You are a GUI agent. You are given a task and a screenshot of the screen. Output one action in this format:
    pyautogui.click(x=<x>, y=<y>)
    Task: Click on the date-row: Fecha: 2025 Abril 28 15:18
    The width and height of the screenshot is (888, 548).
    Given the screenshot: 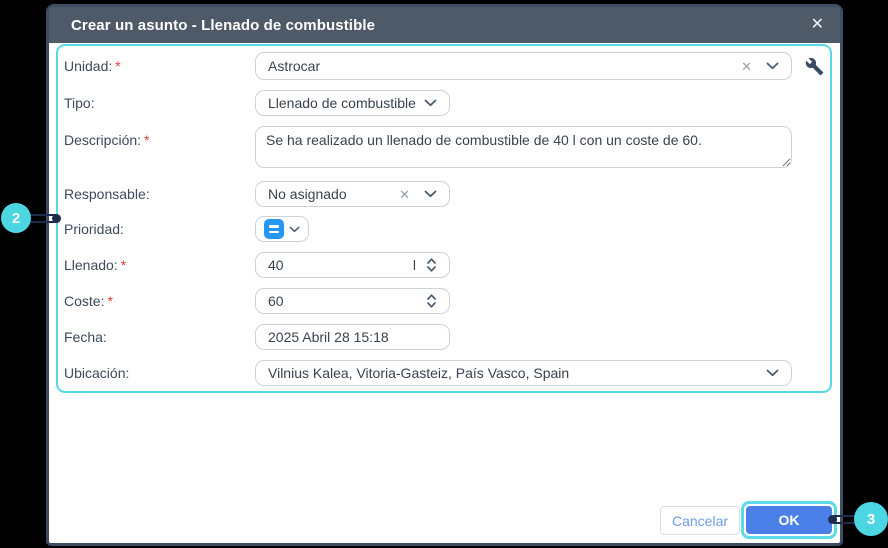 What is the action you would take?
    pyautogui.click(x=257, y=337)
    